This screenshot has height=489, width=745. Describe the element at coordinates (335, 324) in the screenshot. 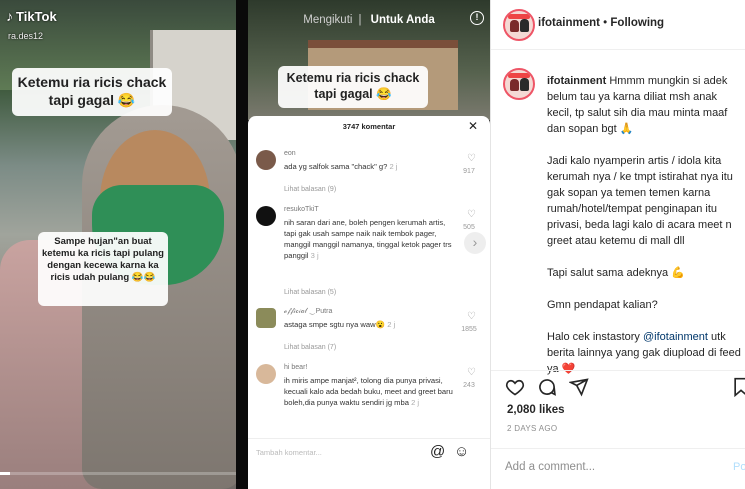

I see `comment-body: astaga smpe sgtu nya waw😮` at that location.